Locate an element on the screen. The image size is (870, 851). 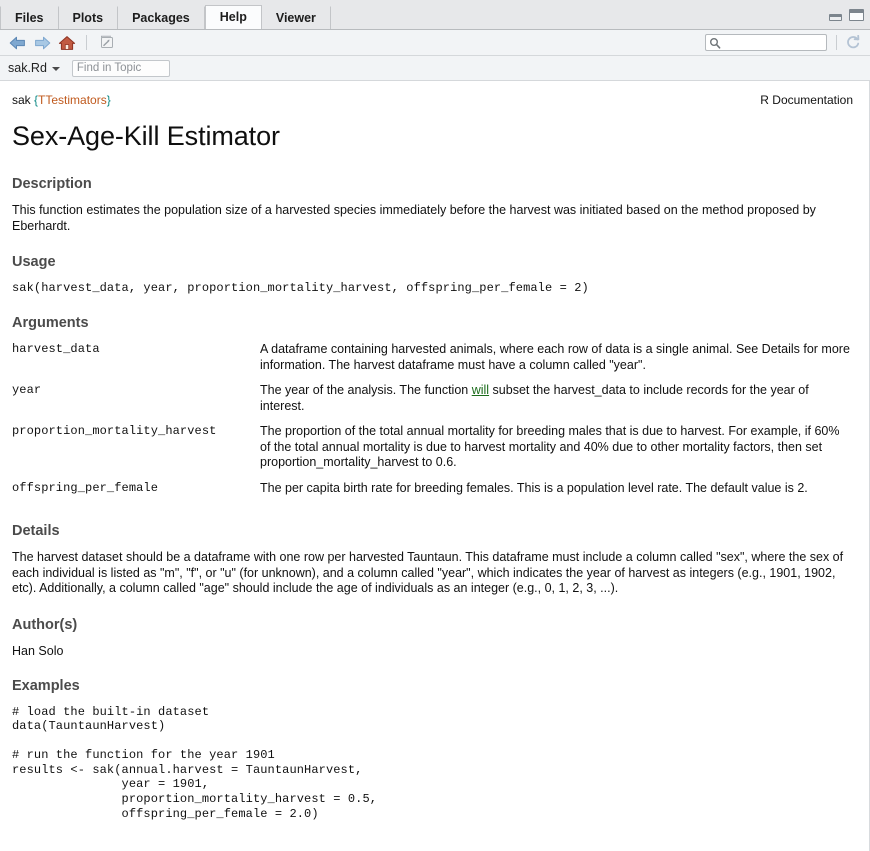
argument-name: proportion_mortality_harvest is located at coordinates (114, 431).